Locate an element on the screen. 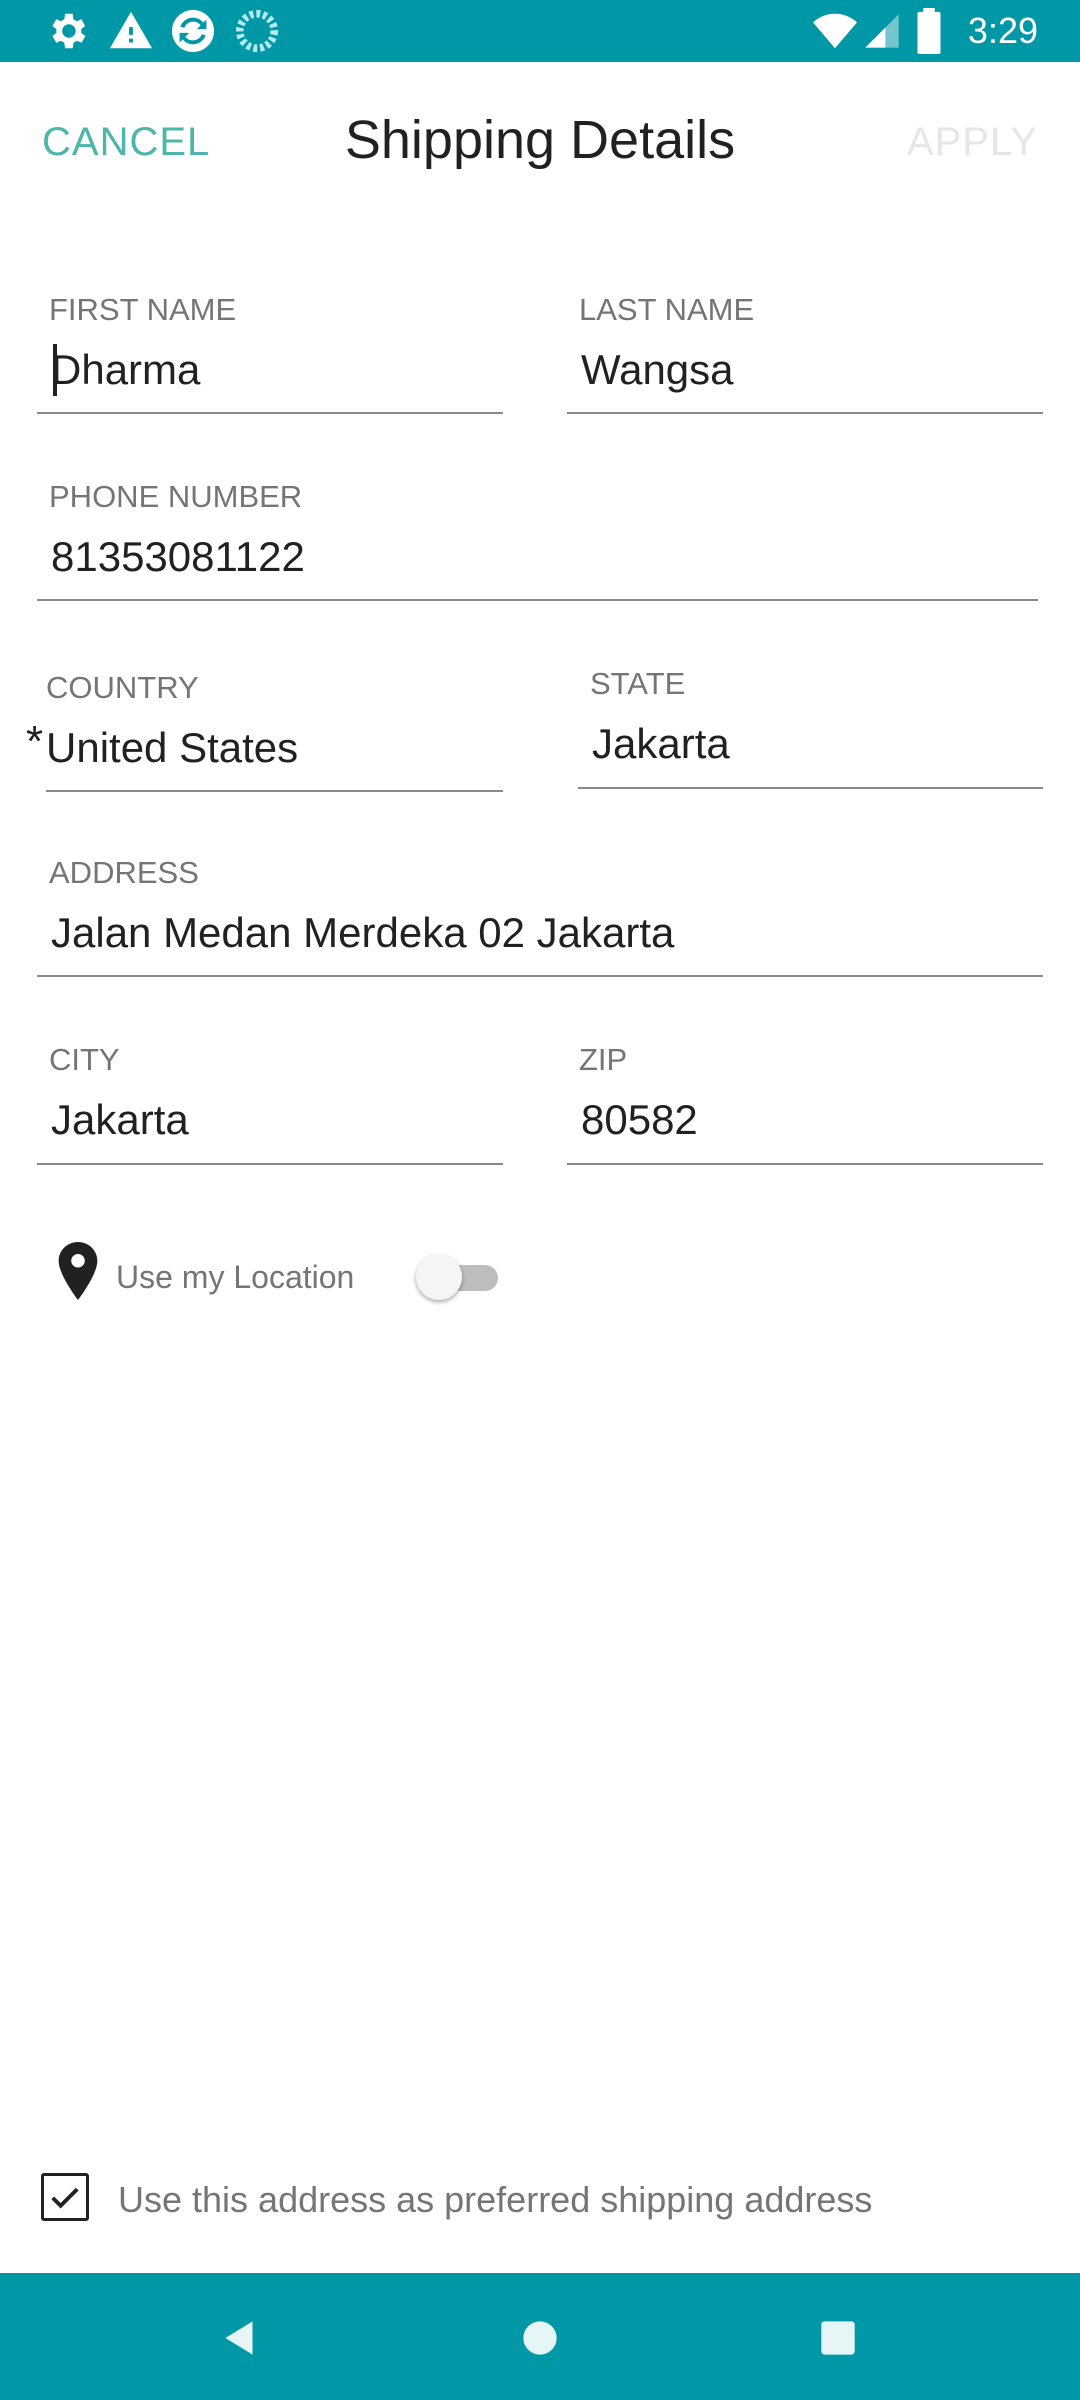 This screenshot has width=1080, height=2400. battery-icon is located at coordinates (929, 31).